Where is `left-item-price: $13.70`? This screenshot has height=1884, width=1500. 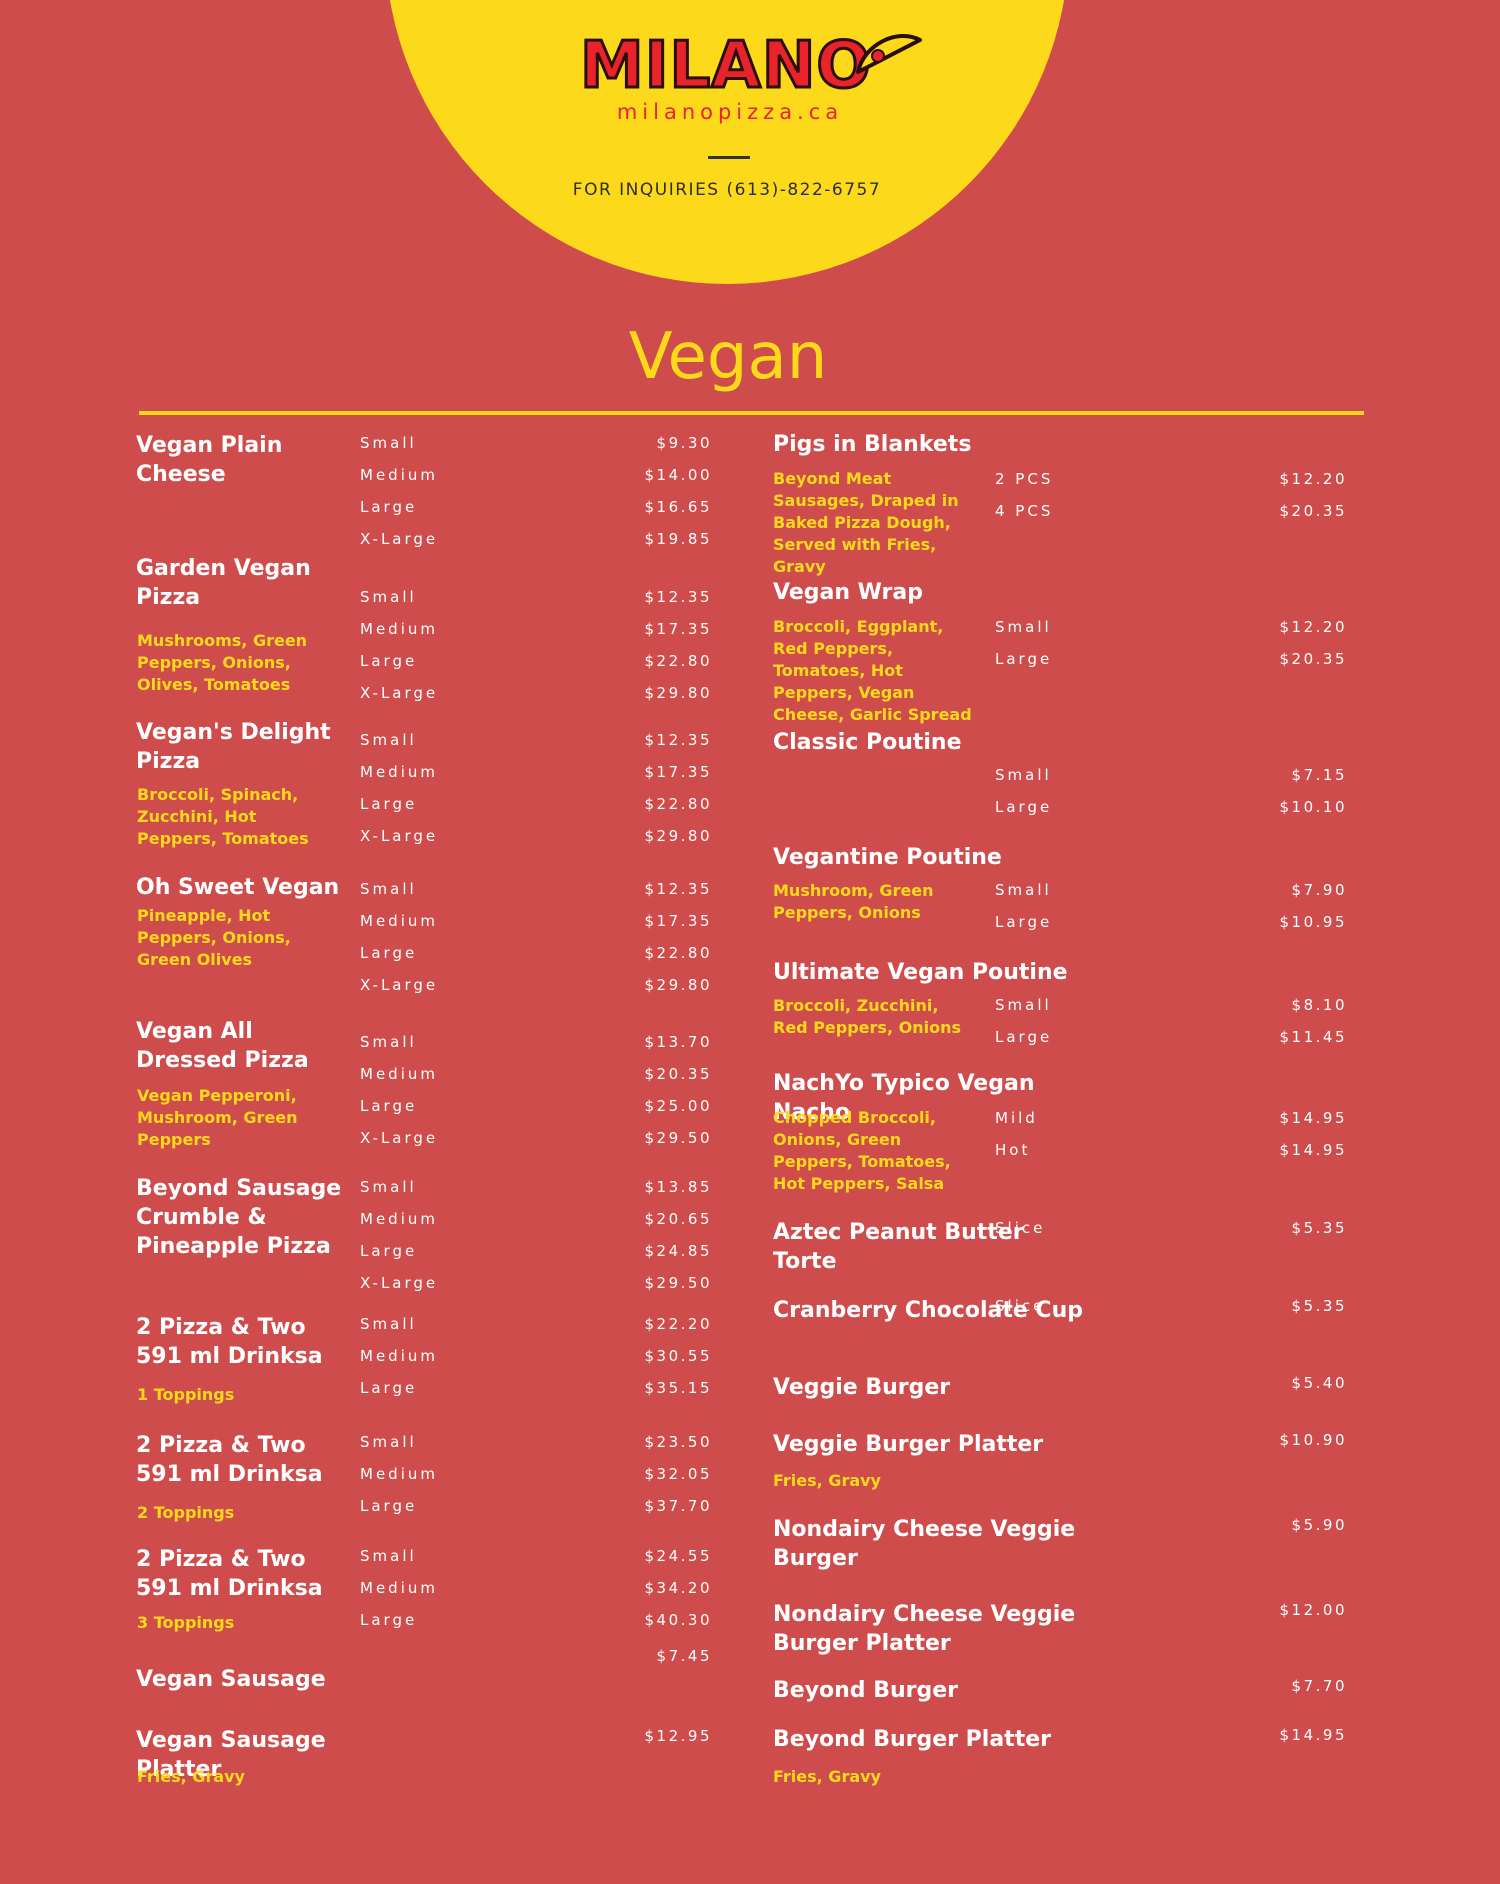 left-item-price: $13.70 is located at coordinates (678, 1042).